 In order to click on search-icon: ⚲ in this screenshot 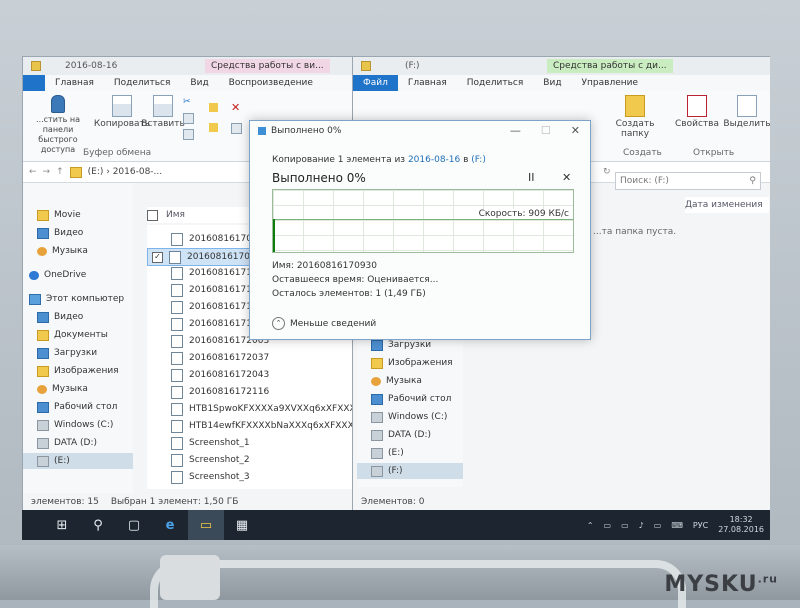, I will do `click(752, 181)`.